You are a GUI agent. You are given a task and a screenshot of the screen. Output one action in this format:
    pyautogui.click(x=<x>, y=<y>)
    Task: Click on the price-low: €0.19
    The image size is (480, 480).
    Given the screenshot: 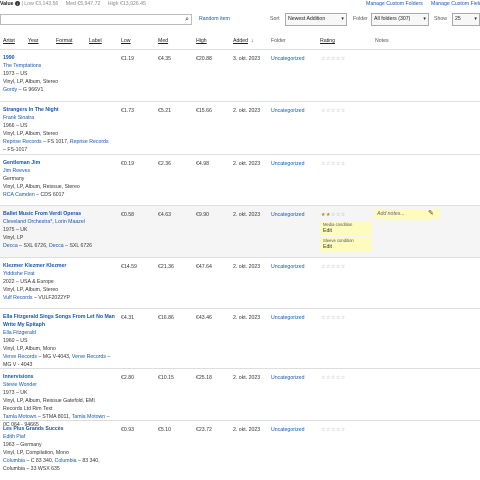 What is the action you would take?
    pyautogui.click(x=127, y=164)
    